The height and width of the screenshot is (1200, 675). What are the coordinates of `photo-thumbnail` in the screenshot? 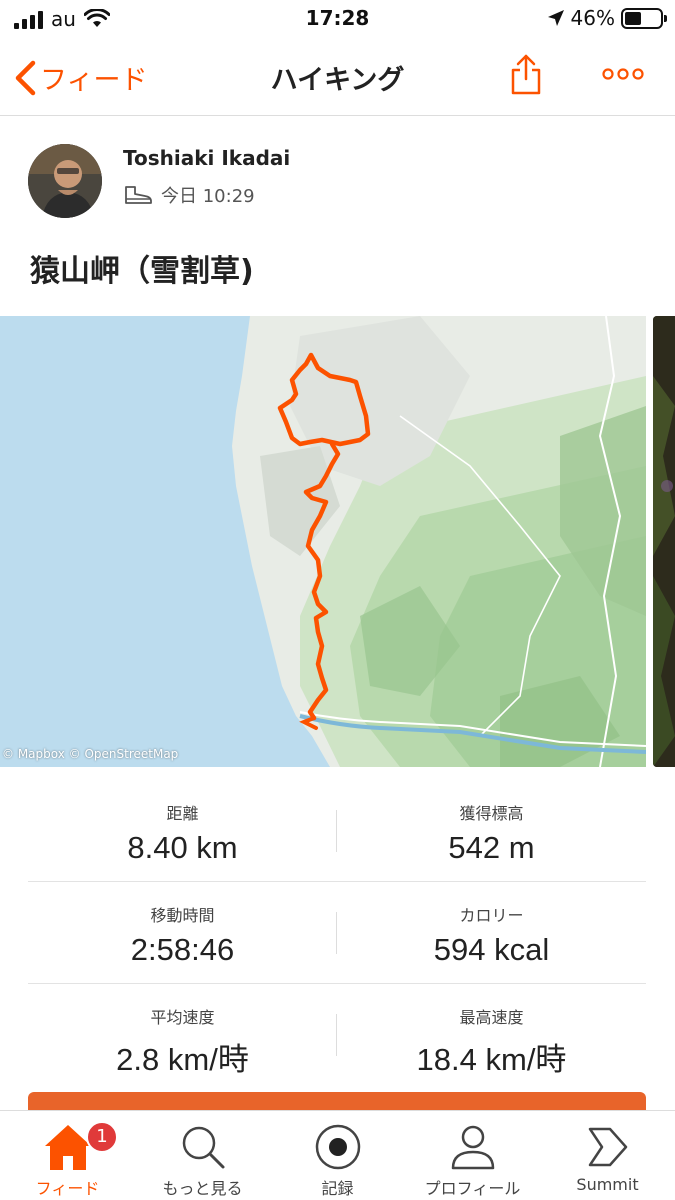 It's located at (664, 541).